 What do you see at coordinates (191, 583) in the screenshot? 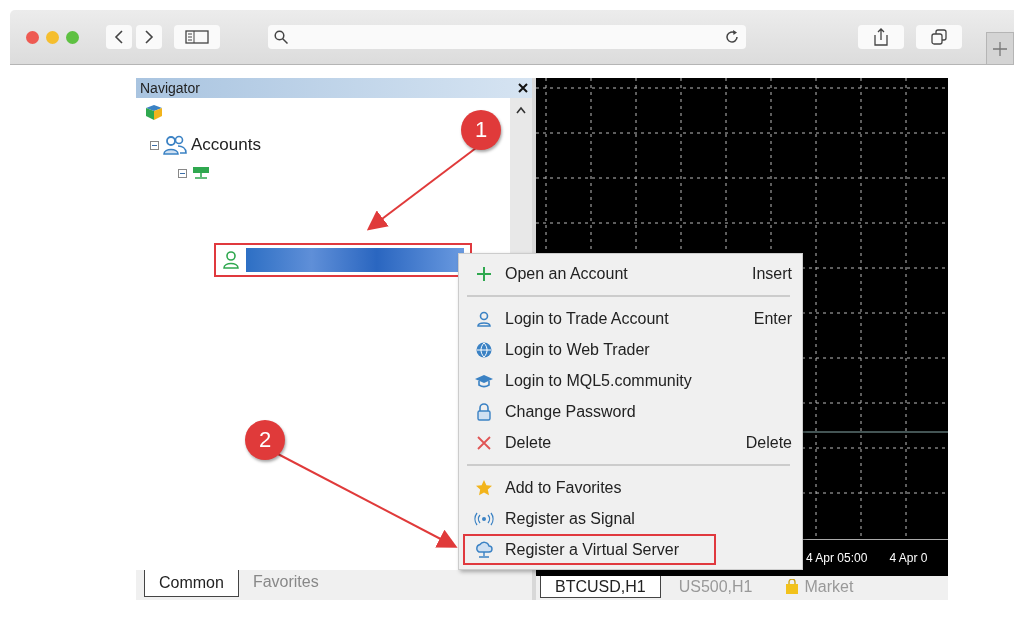
I see `panel-tab: Common` at bounding box center [191, 583].